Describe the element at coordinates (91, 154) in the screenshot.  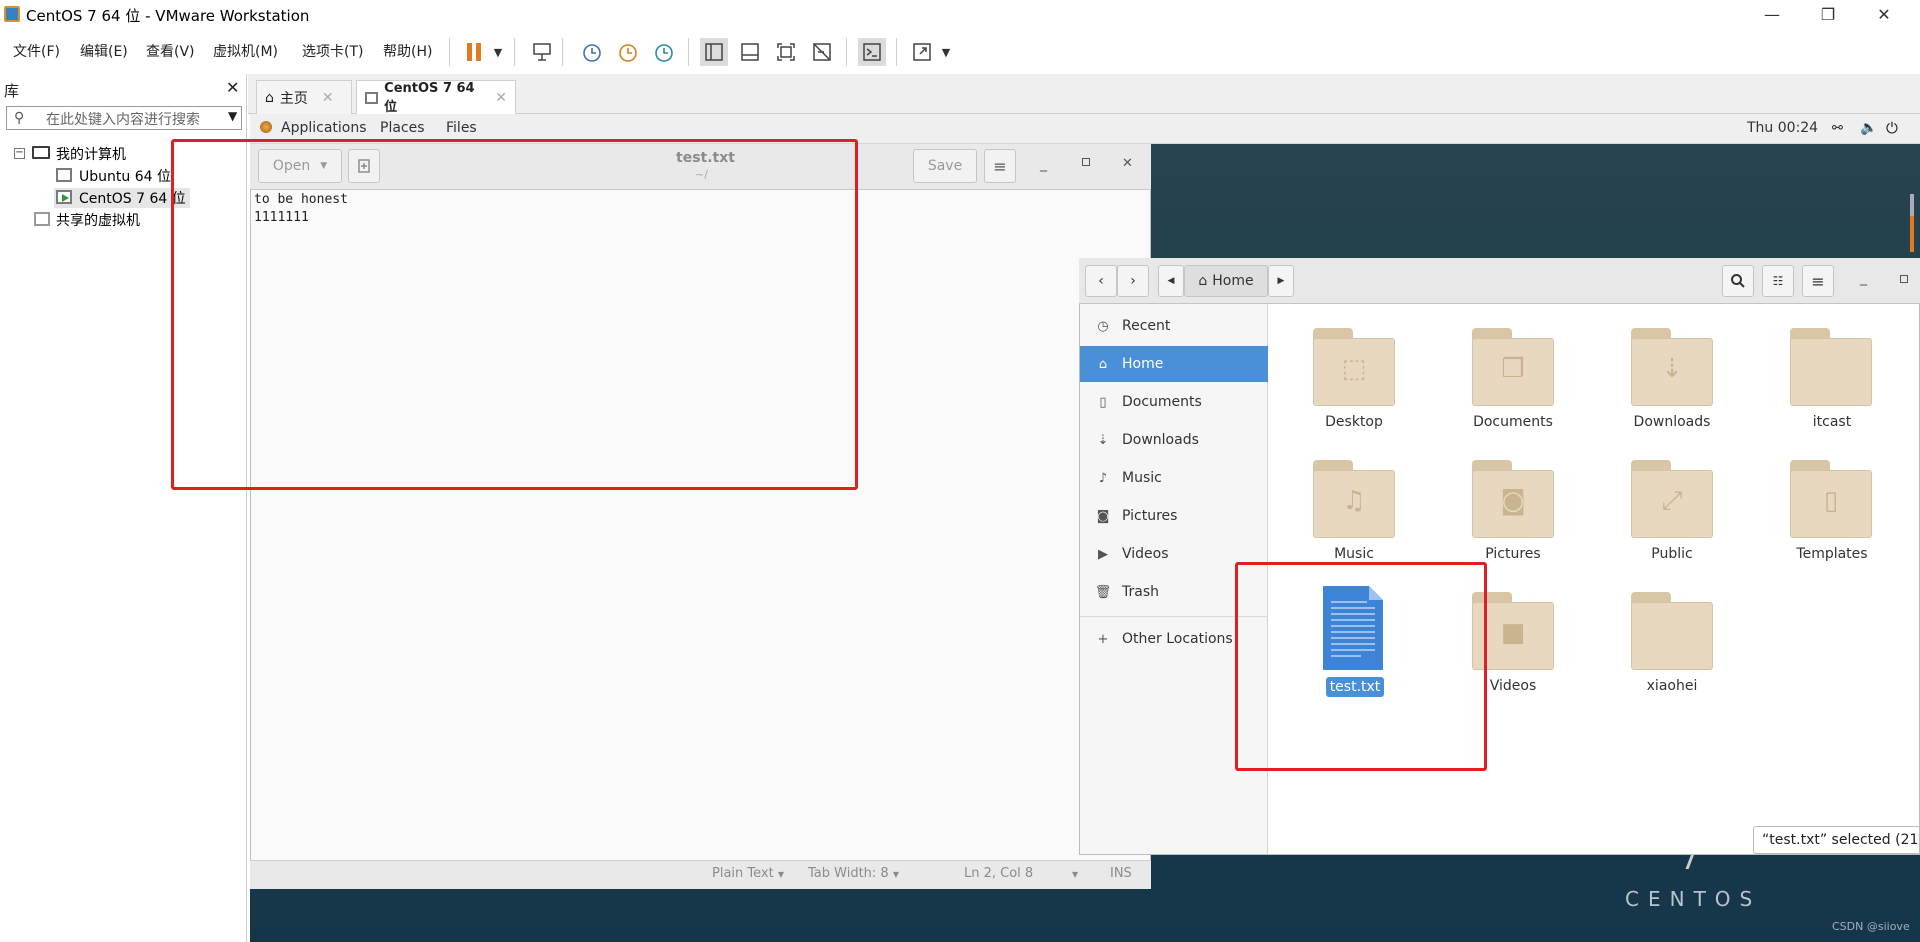
I see `tree-my-computer: 我的计算机` at that location.